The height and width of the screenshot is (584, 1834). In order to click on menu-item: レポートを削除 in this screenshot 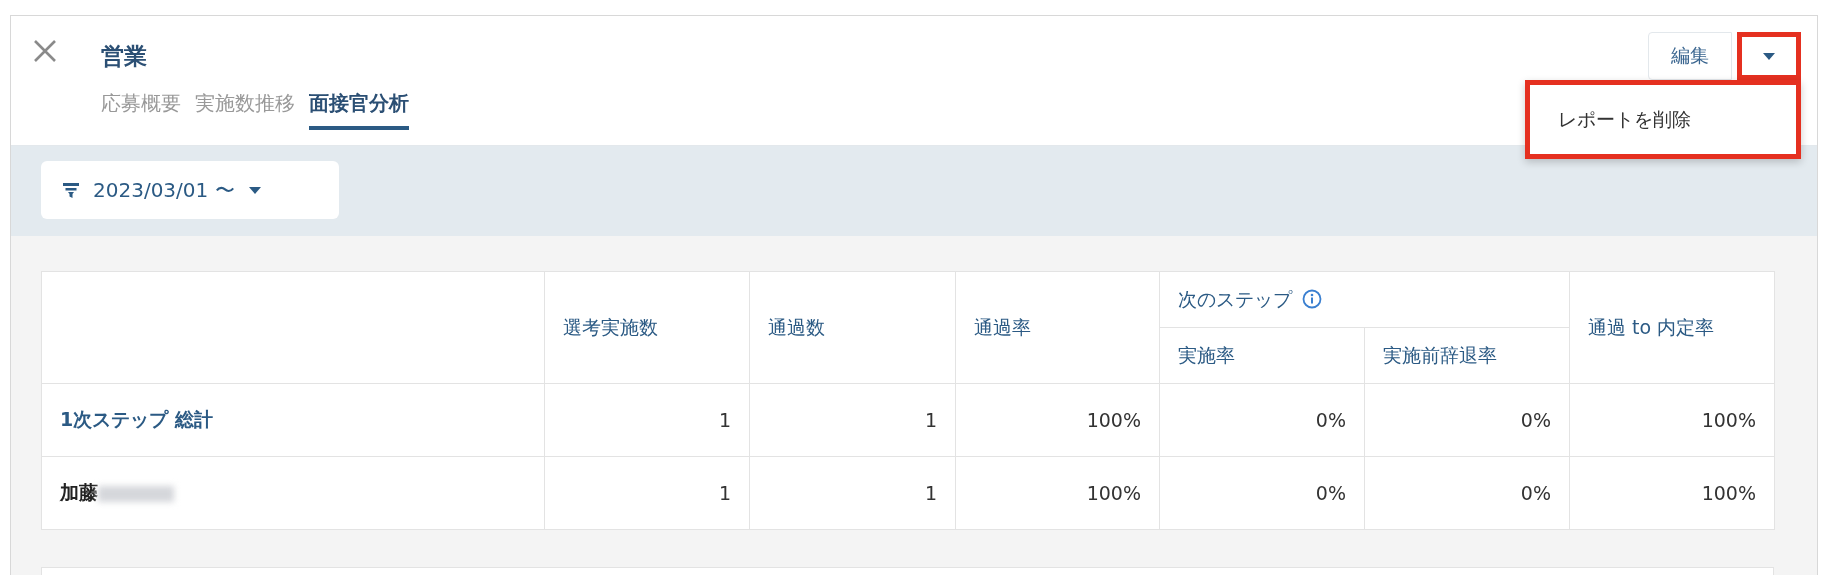, I will do `click(1663, 119)`.